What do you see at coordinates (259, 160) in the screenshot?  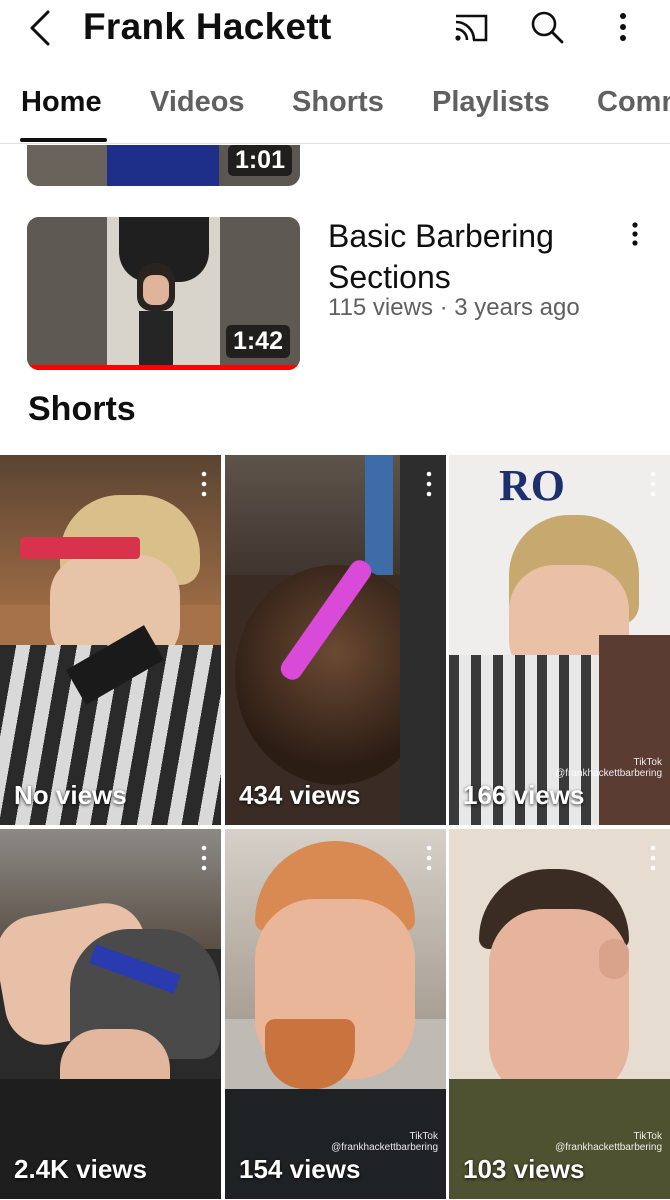 I see `video-duration: 1:01` at bounding box center [259, 160].